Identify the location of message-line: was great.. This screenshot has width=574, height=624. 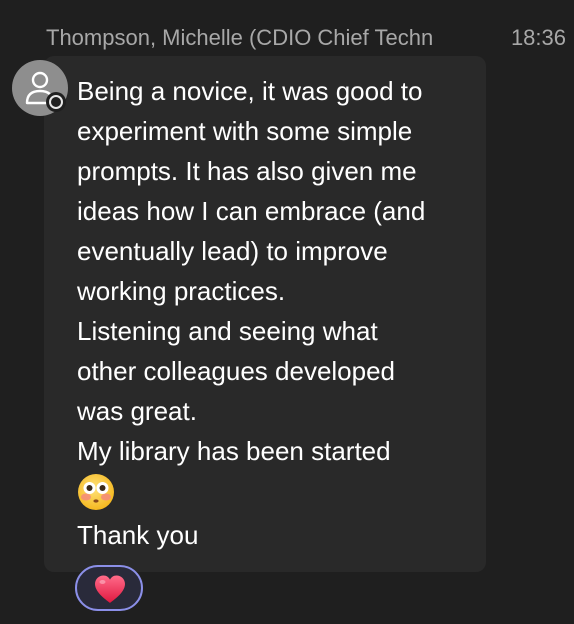
(137, 411).